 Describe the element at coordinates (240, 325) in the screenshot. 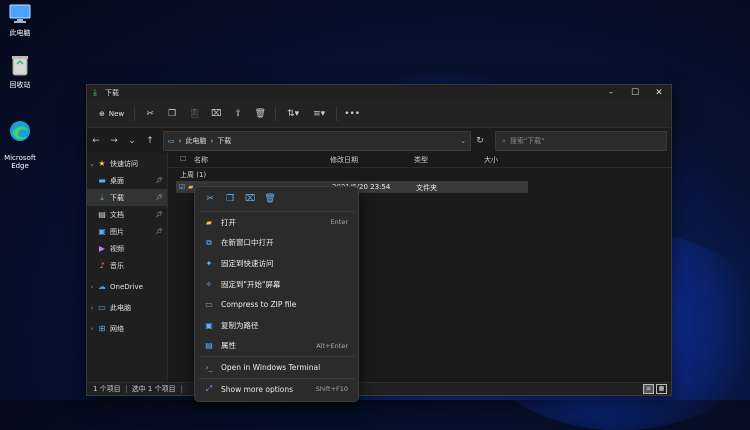

I see `menu-item-label: 复制为路径` at that location.